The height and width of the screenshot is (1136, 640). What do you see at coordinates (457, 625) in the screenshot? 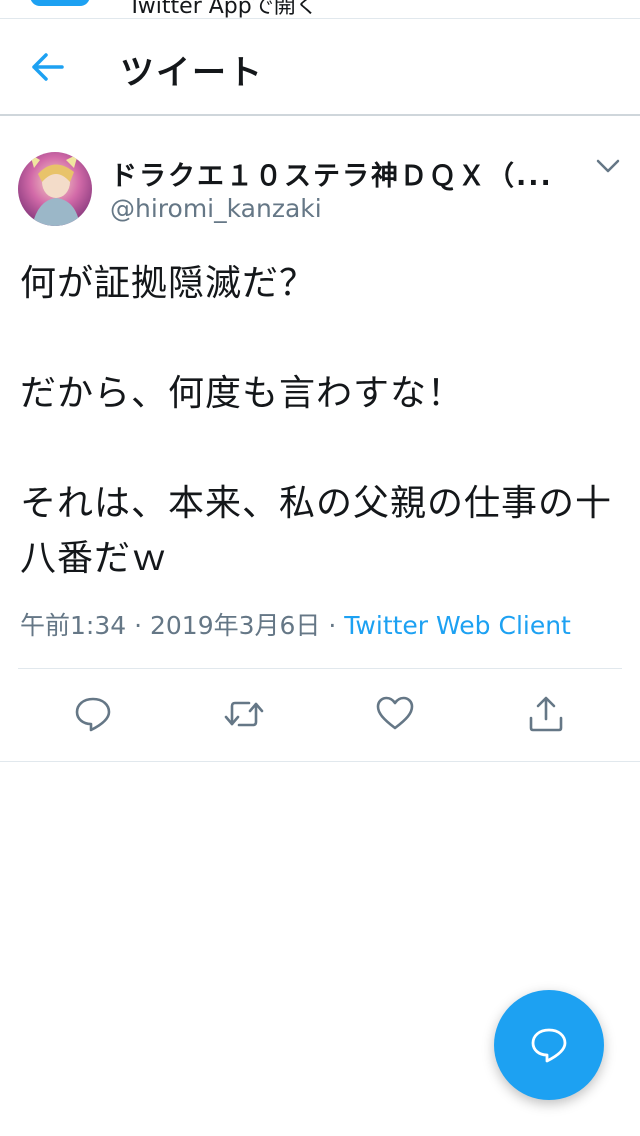
I see `tweet-client-link: Twitter Web Client` at bounding box center [457, 625].